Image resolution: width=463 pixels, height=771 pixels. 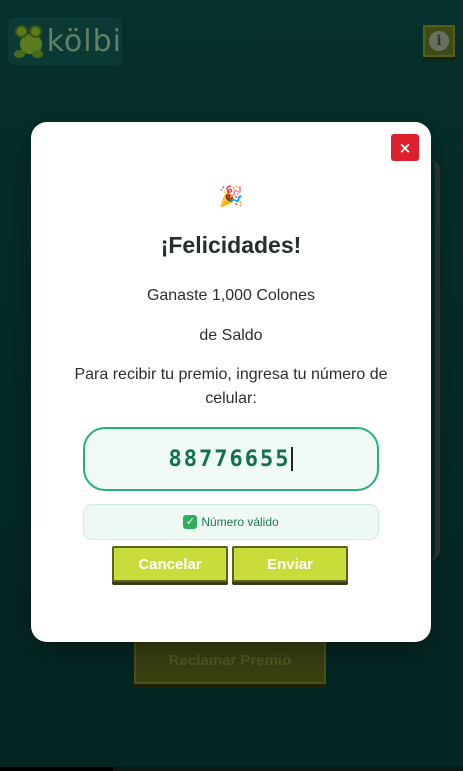 What do you see at coordinates (292, 459) in the screenshot?
I see `text-caret` at bounding box center [292, 459].